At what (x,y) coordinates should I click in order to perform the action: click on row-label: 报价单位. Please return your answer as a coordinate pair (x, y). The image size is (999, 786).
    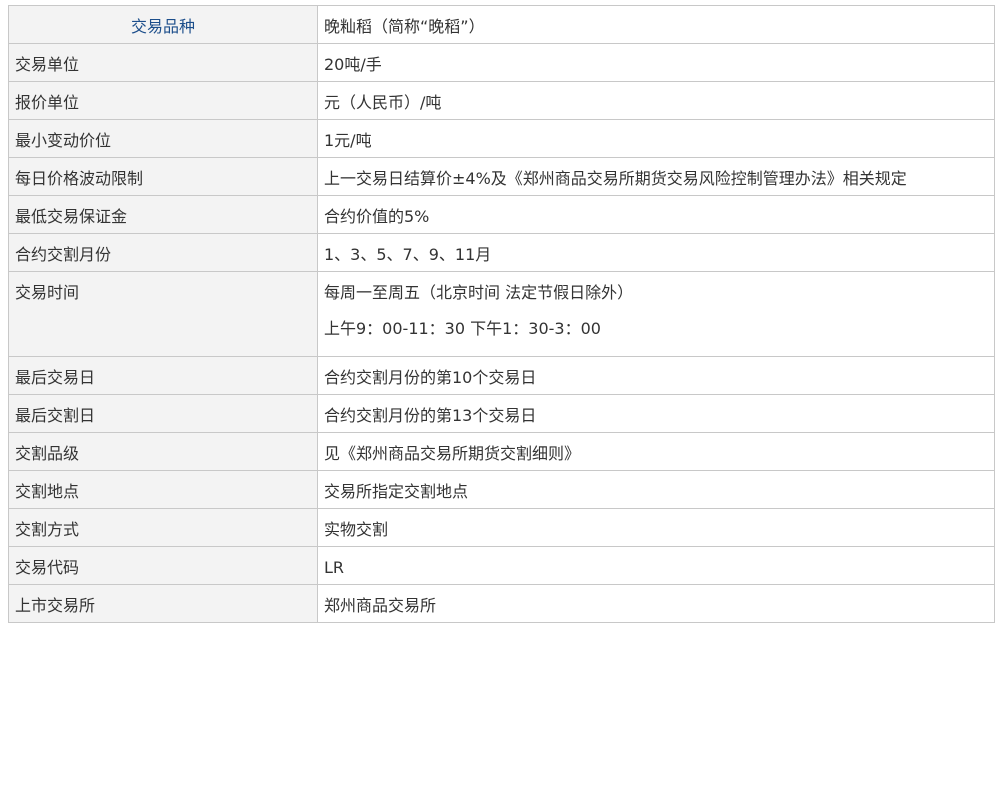
    Looking at the image, I should click on (163, 100).